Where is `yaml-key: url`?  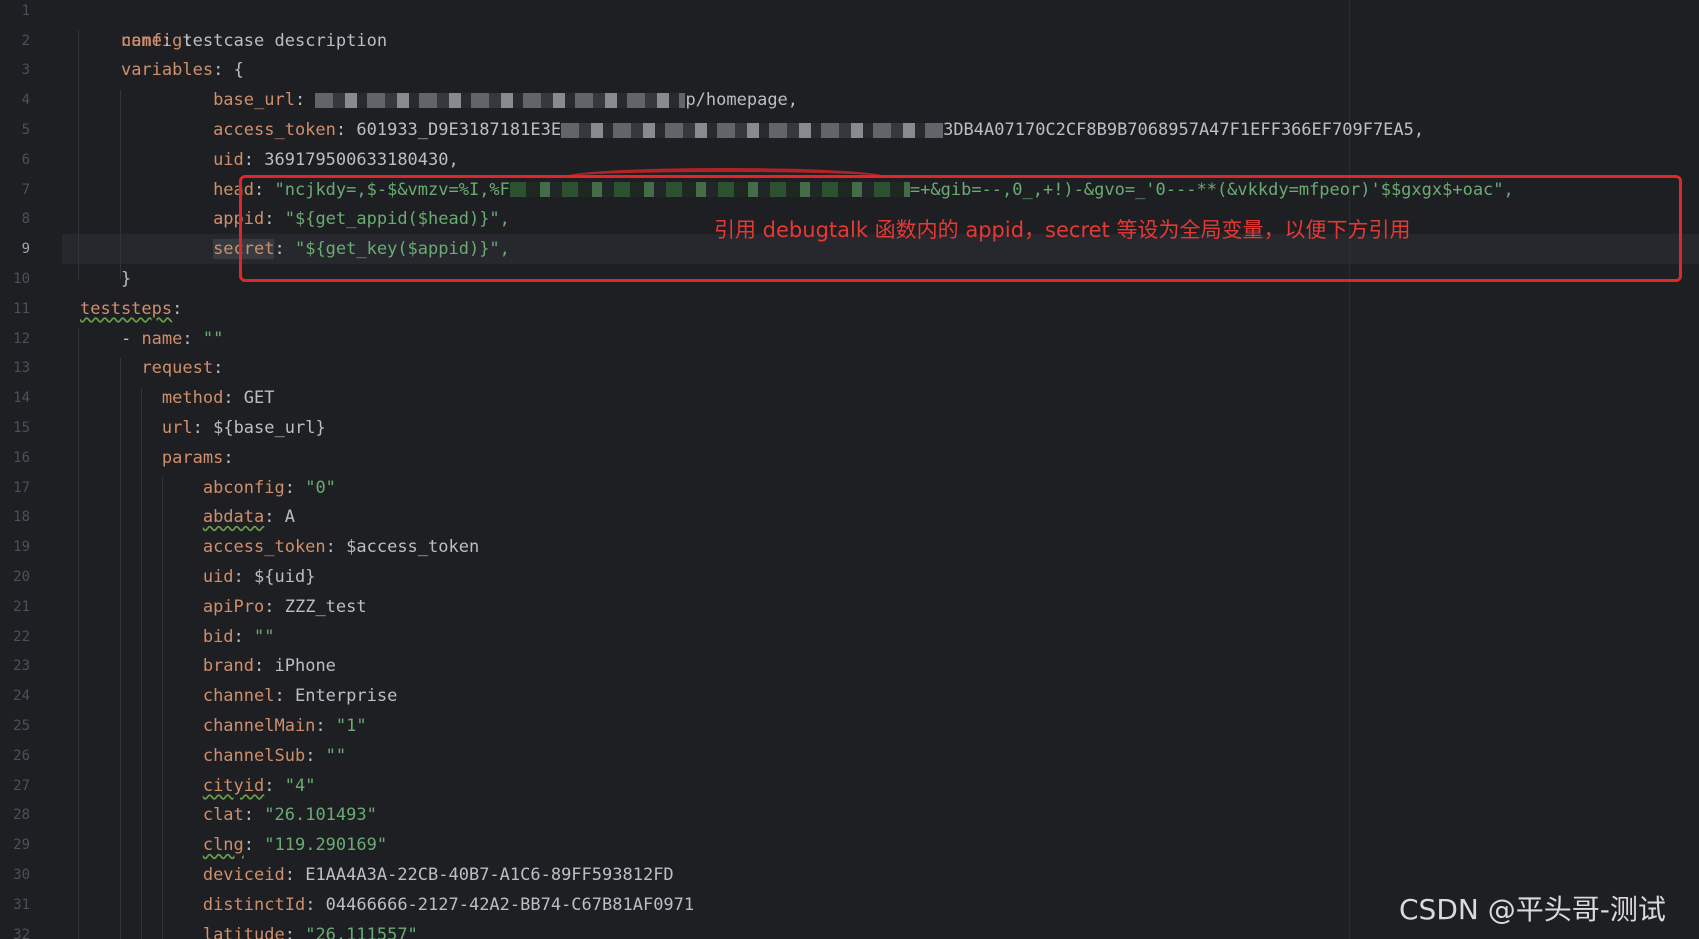
yaml-key: url is located at coordinates (177, 428).